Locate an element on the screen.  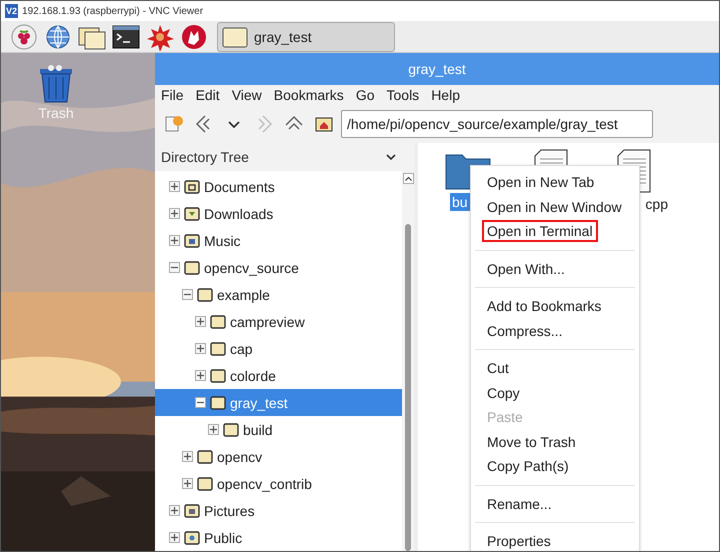
burst-icon is located at coordinates (160, 36).